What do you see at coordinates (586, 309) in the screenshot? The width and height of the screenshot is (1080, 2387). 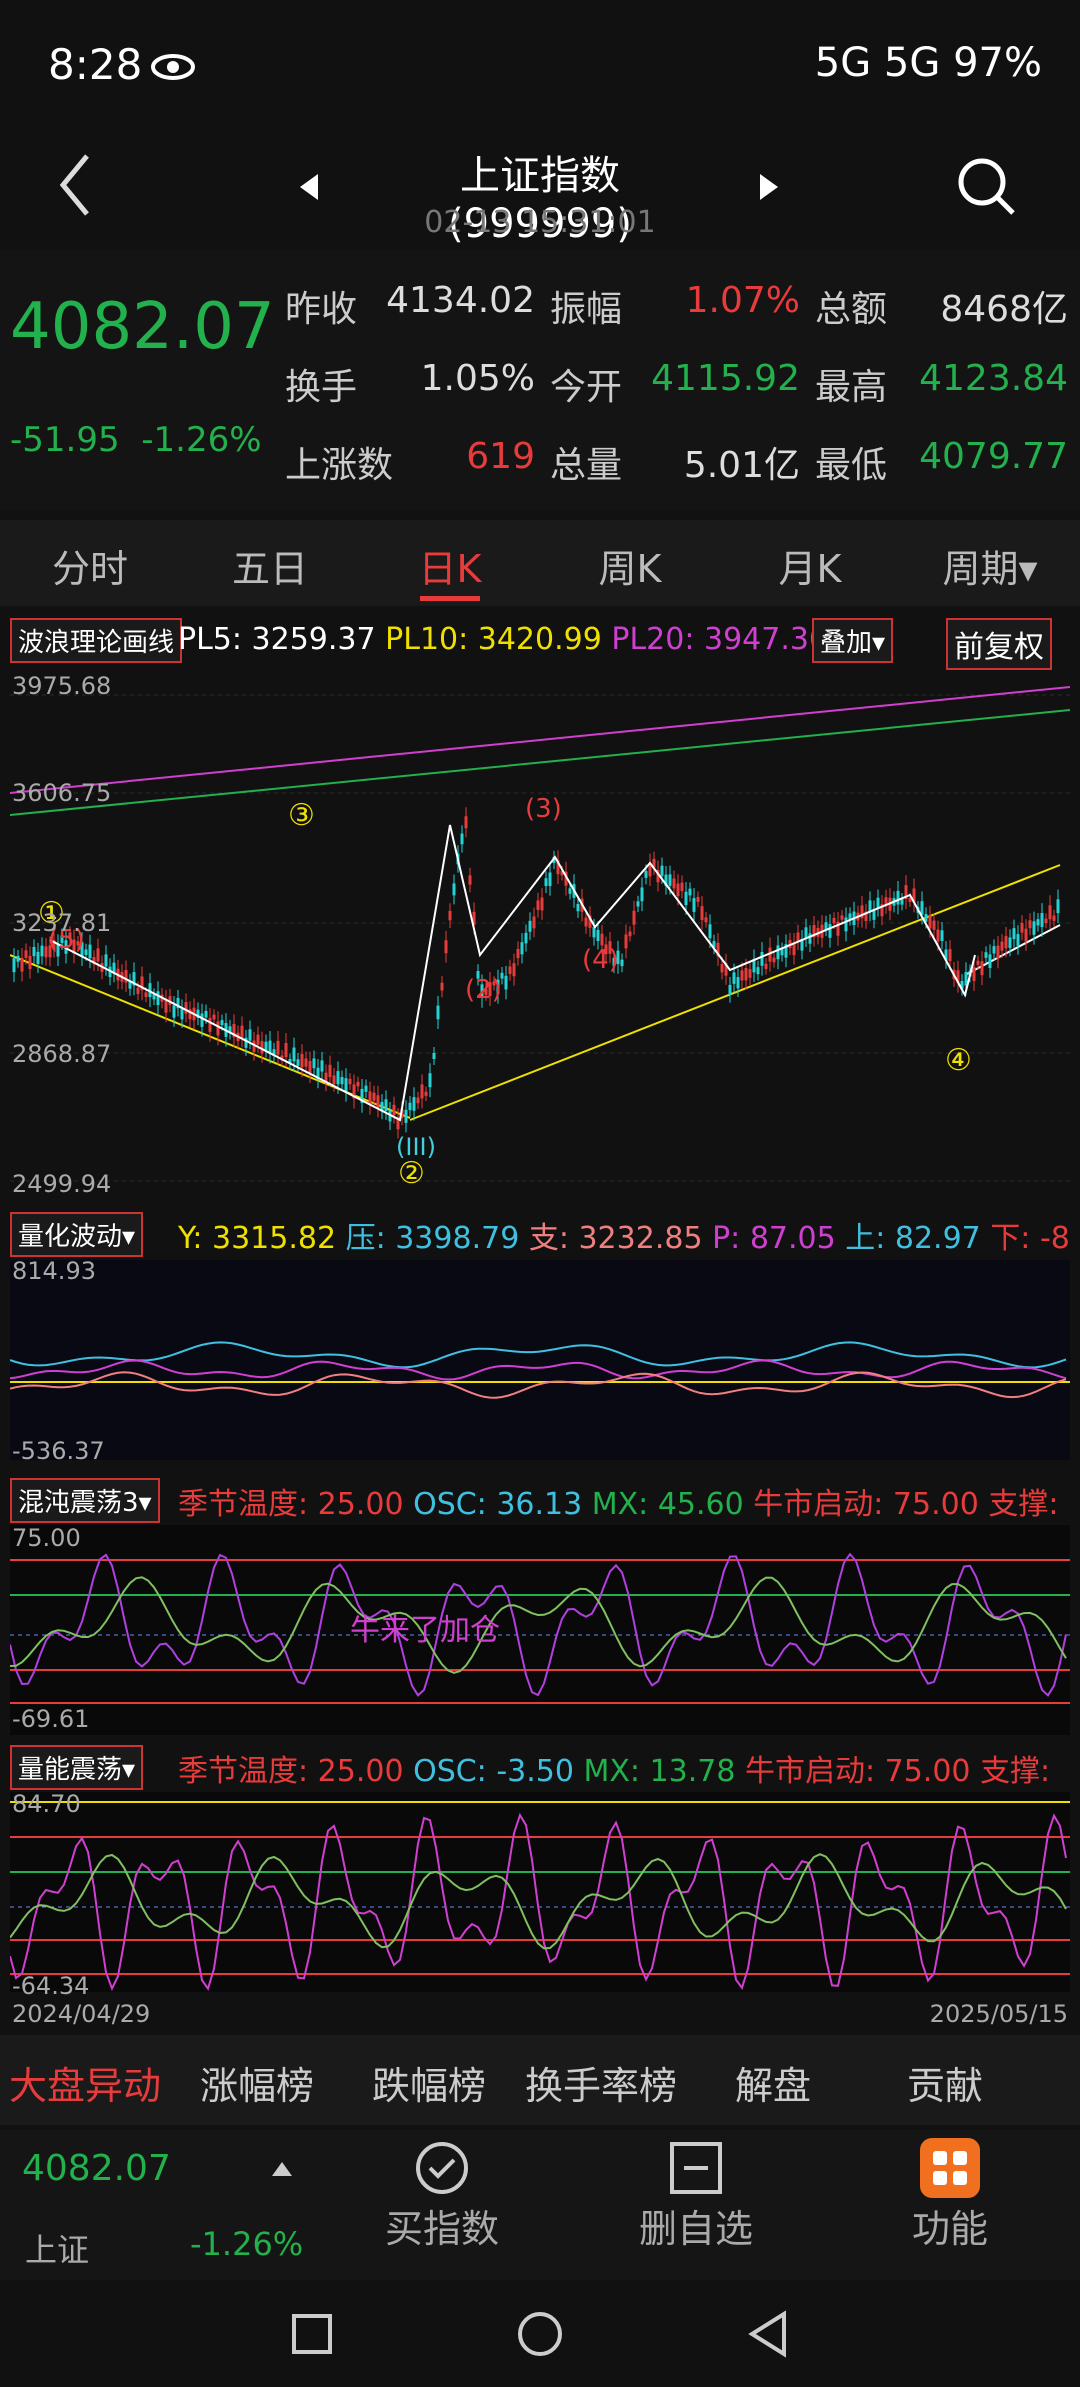 I see `quote-label: 振幅` at bounding box center [586, 309].